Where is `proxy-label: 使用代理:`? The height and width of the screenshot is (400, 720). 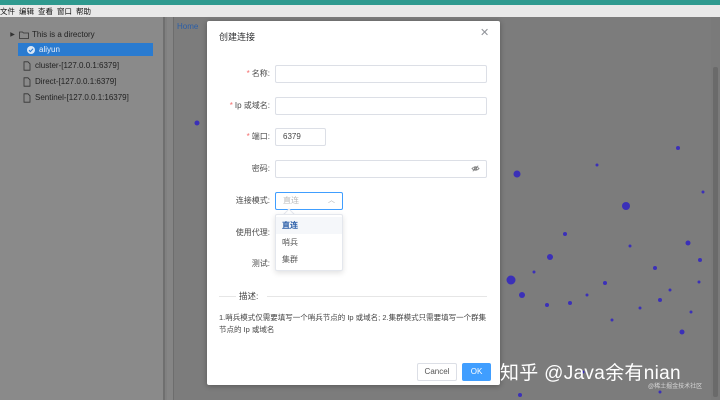
proxy-label: 使用代理: is located at coordinates (252, 232).